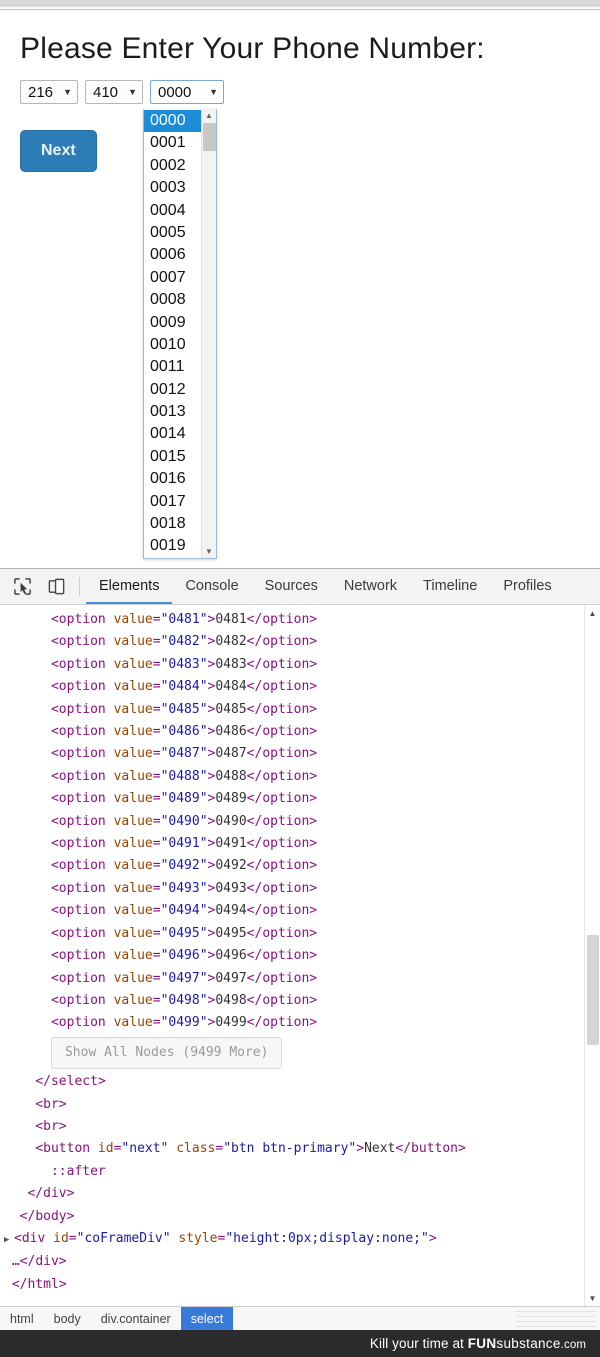 Image resolution: width=600 pixels, height=1357 pixels. What do you see at coordinates (58, 151) in the screenshot?
I see `next-button: Next` at bounding box center [58, 151].